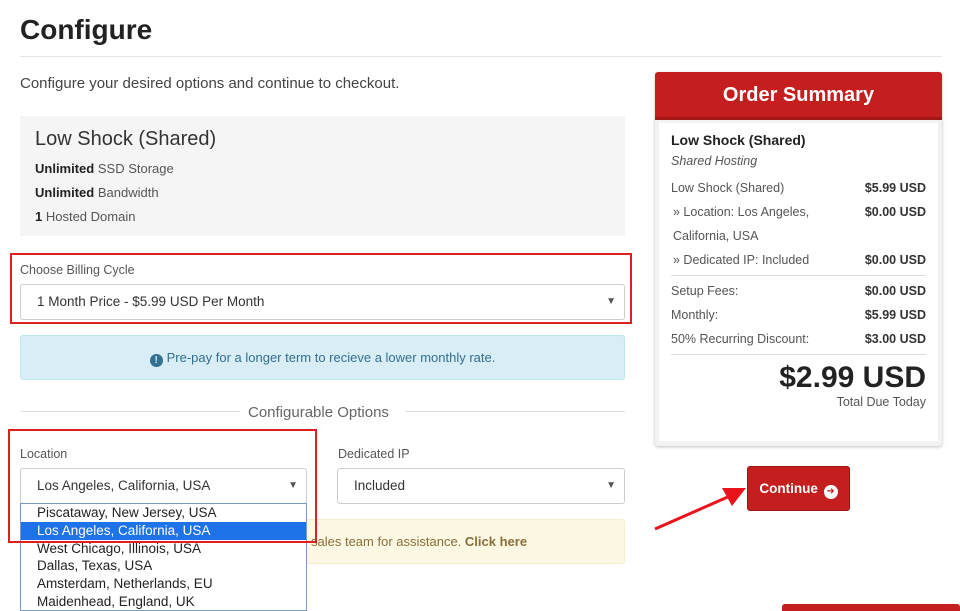 The height and width of the screenshot is (611, 960). What do you see at coordinates (798, 315) in the screenshot?
I see `summary-fee-row: Monthly: $5.99 USD` at bounding box center [798, 315].